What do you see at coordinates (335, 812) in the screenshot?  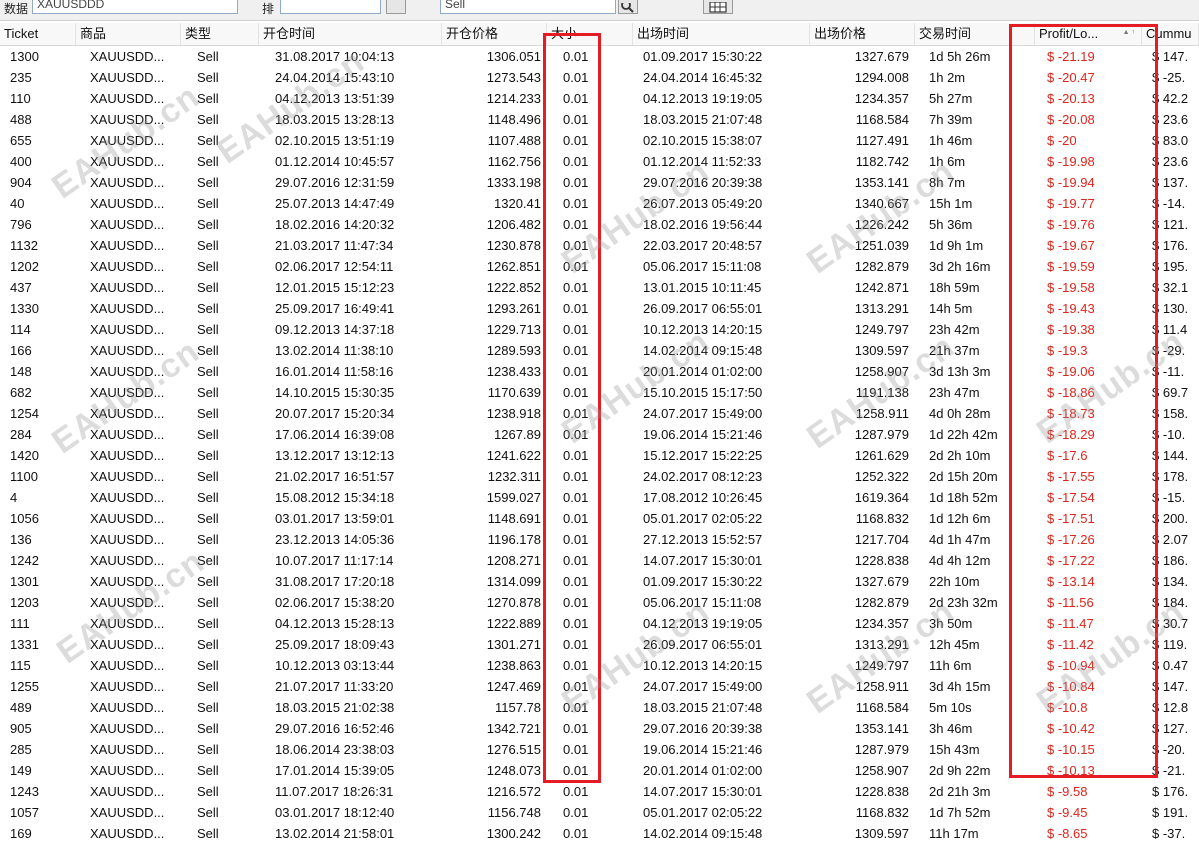 I see `cell-open-time: 03.01.2017 18:12:40` at bounding box center [335, 812].